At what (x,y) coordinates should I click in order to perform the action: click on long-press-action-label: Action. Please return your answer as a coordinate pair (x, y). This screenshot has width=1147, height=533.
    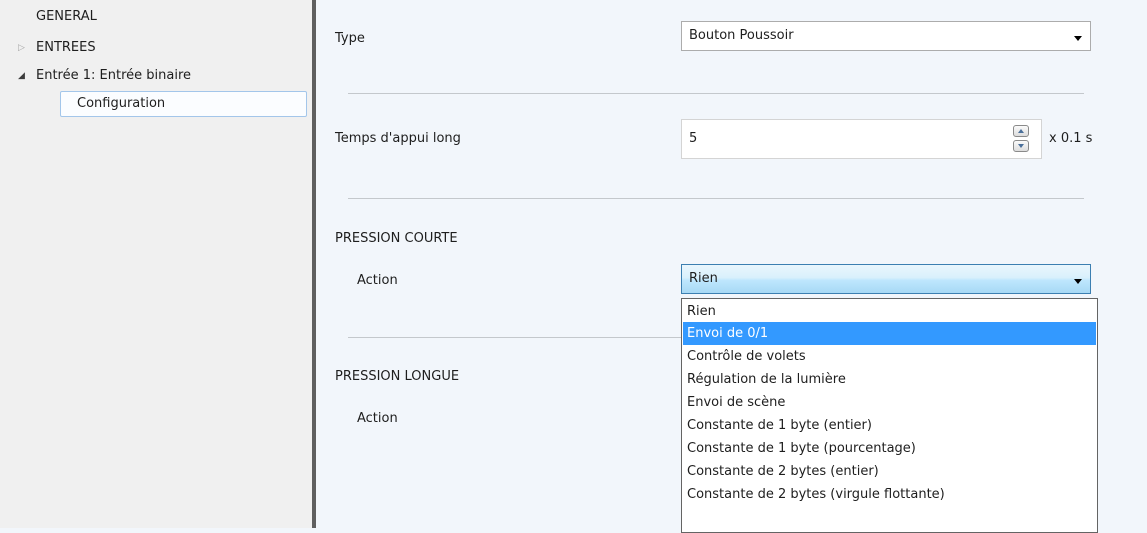
    Looking at the image, I should click on (377, 418).